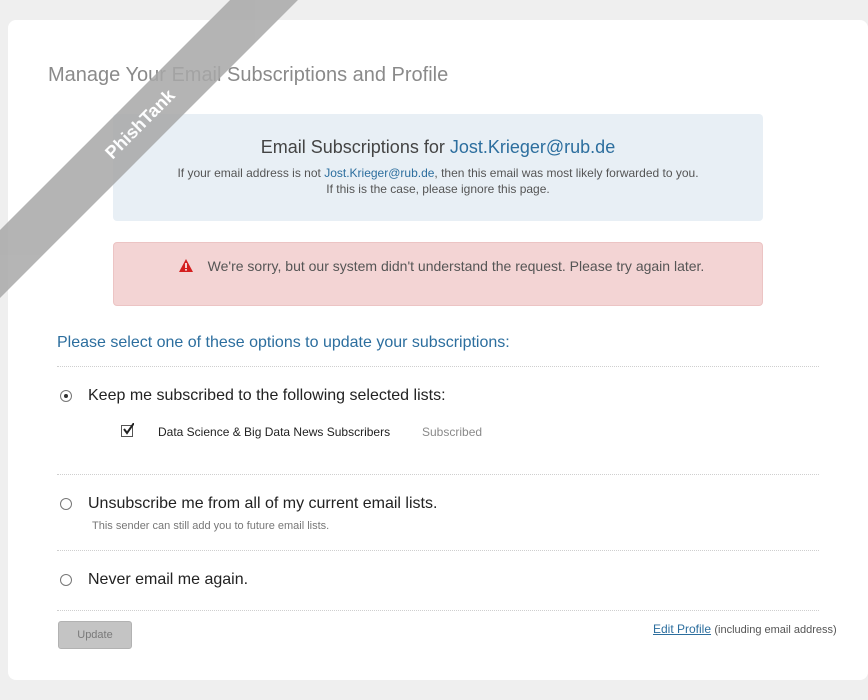  Describe the element at coordinates (775, 630) in the screenshot. I see `edit-profile-hint: (including email address)` at that location.